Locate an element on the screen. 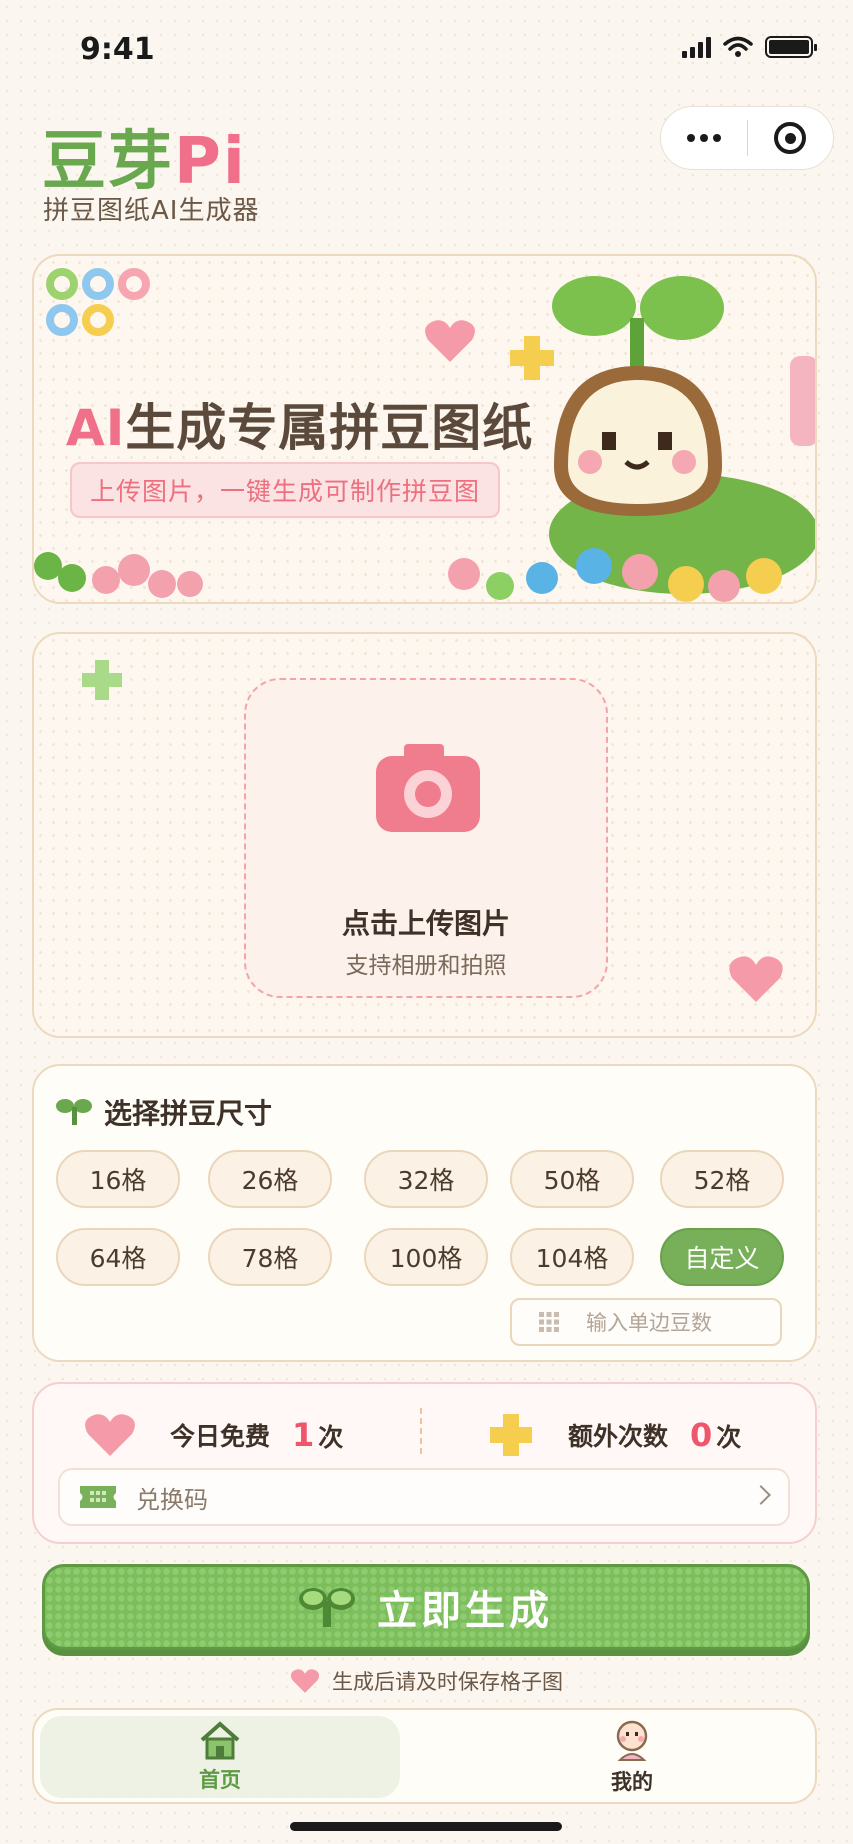 Image resolution: width=853 pixels, height=1844 pixels. tab-home: 首页 is located at coordinates (220, 1757).